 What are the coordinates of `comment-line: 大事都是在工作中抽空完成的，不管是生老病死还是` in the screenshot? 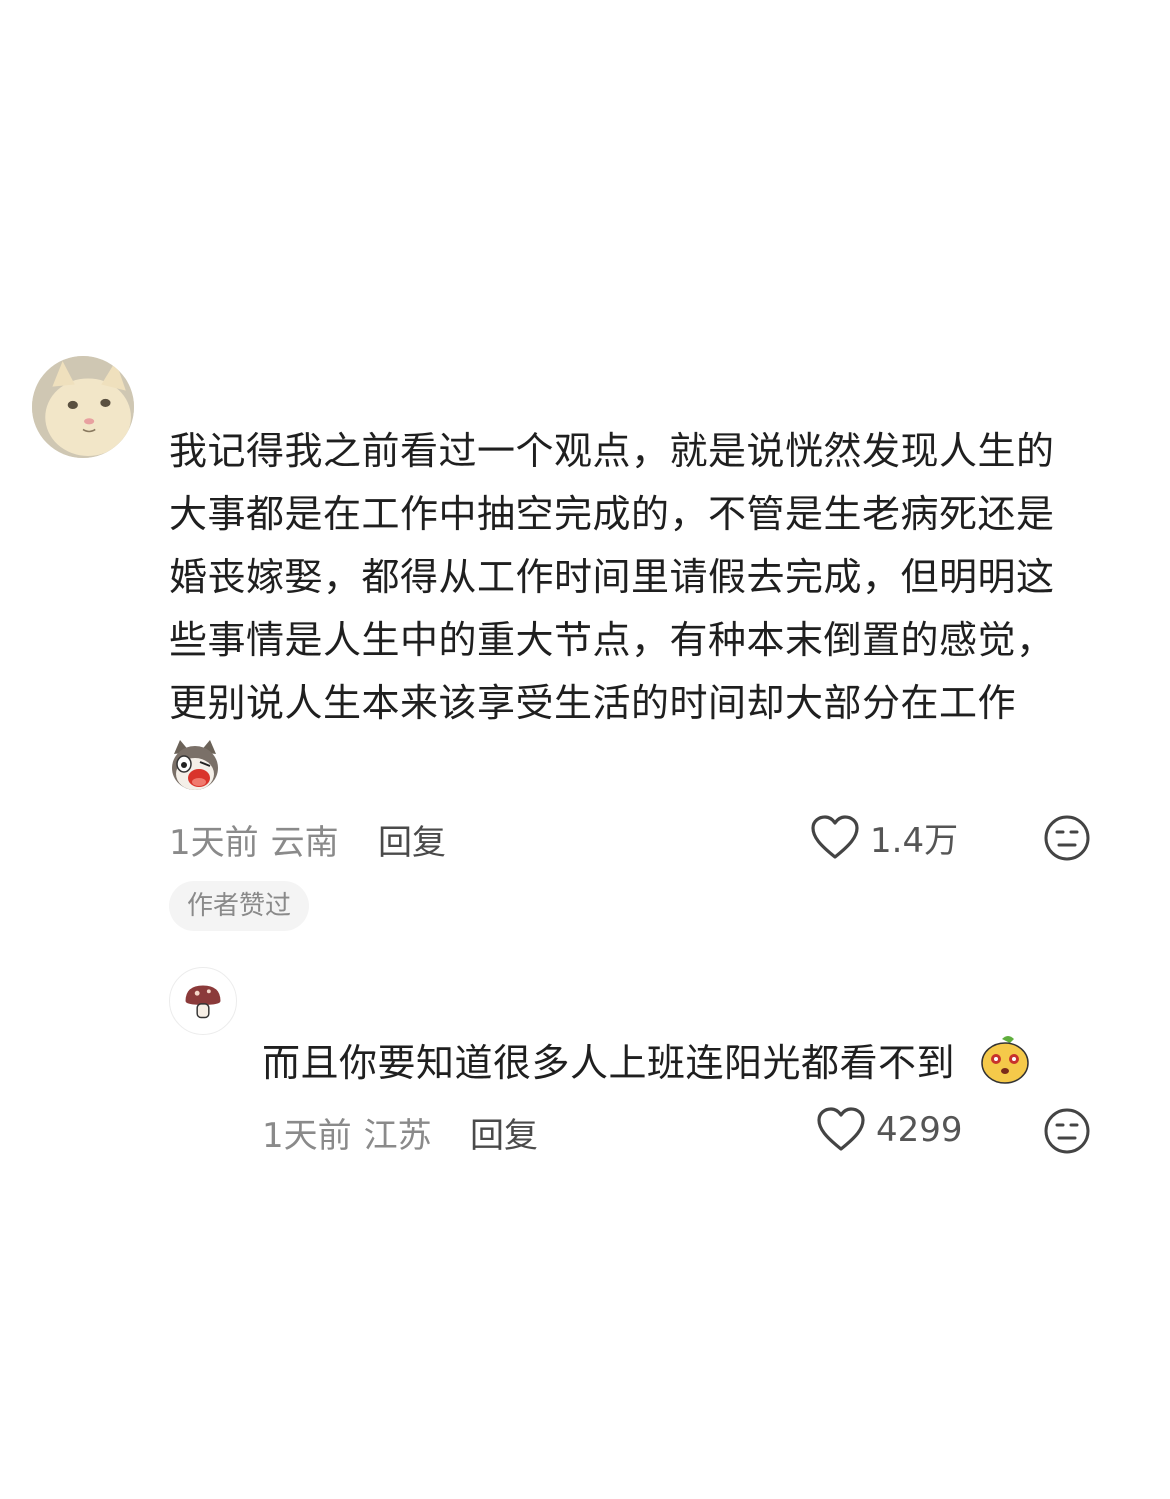 It's located at (612, 514).